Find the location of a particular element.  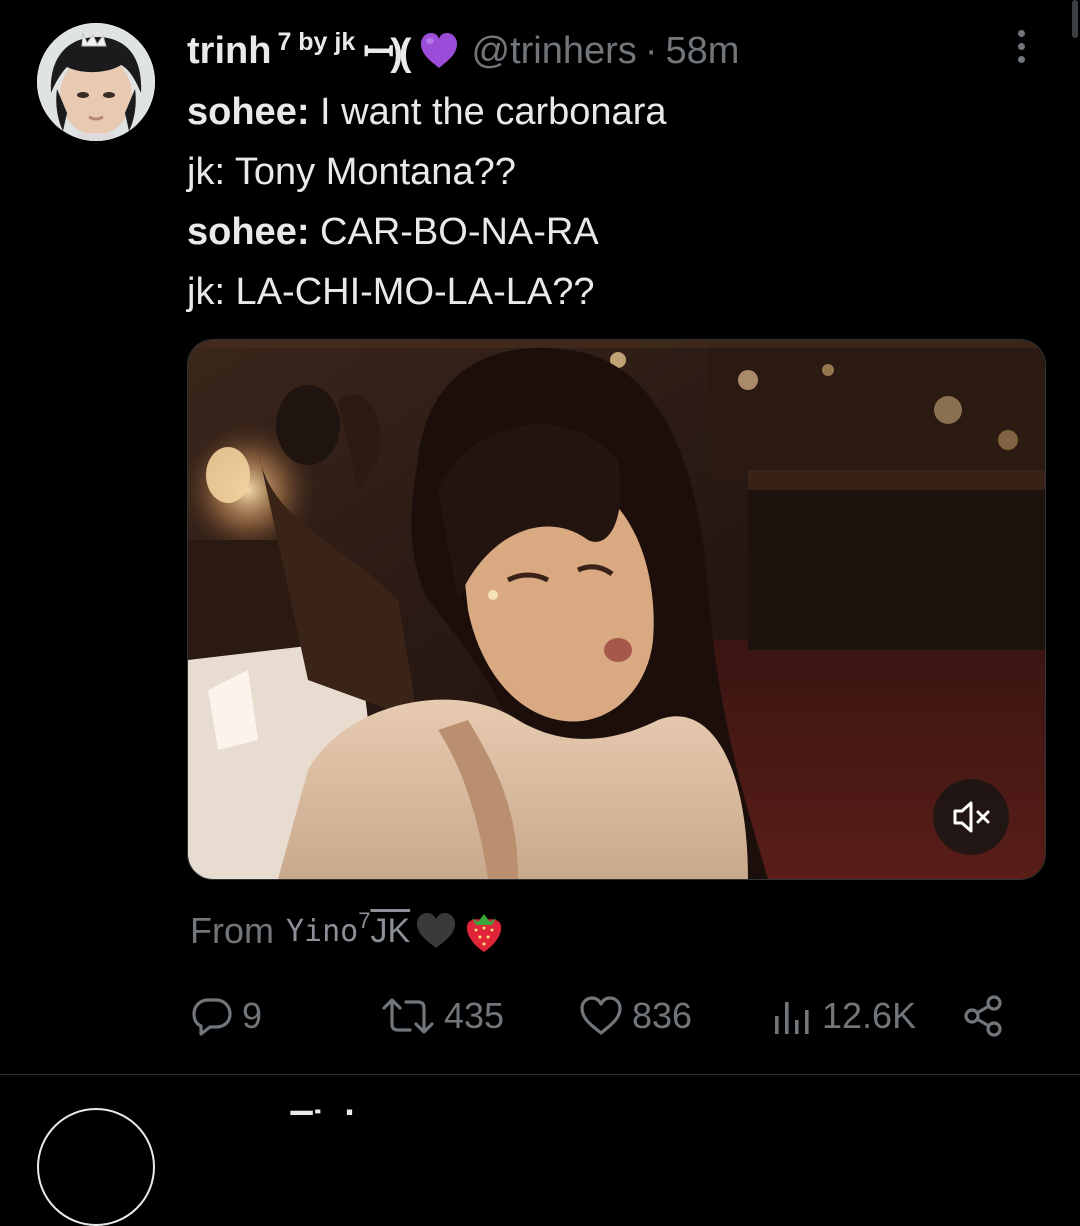

tweet-line: jk: LA-CHI-MO-LA-LA?? is located at coordinates (617, 292).